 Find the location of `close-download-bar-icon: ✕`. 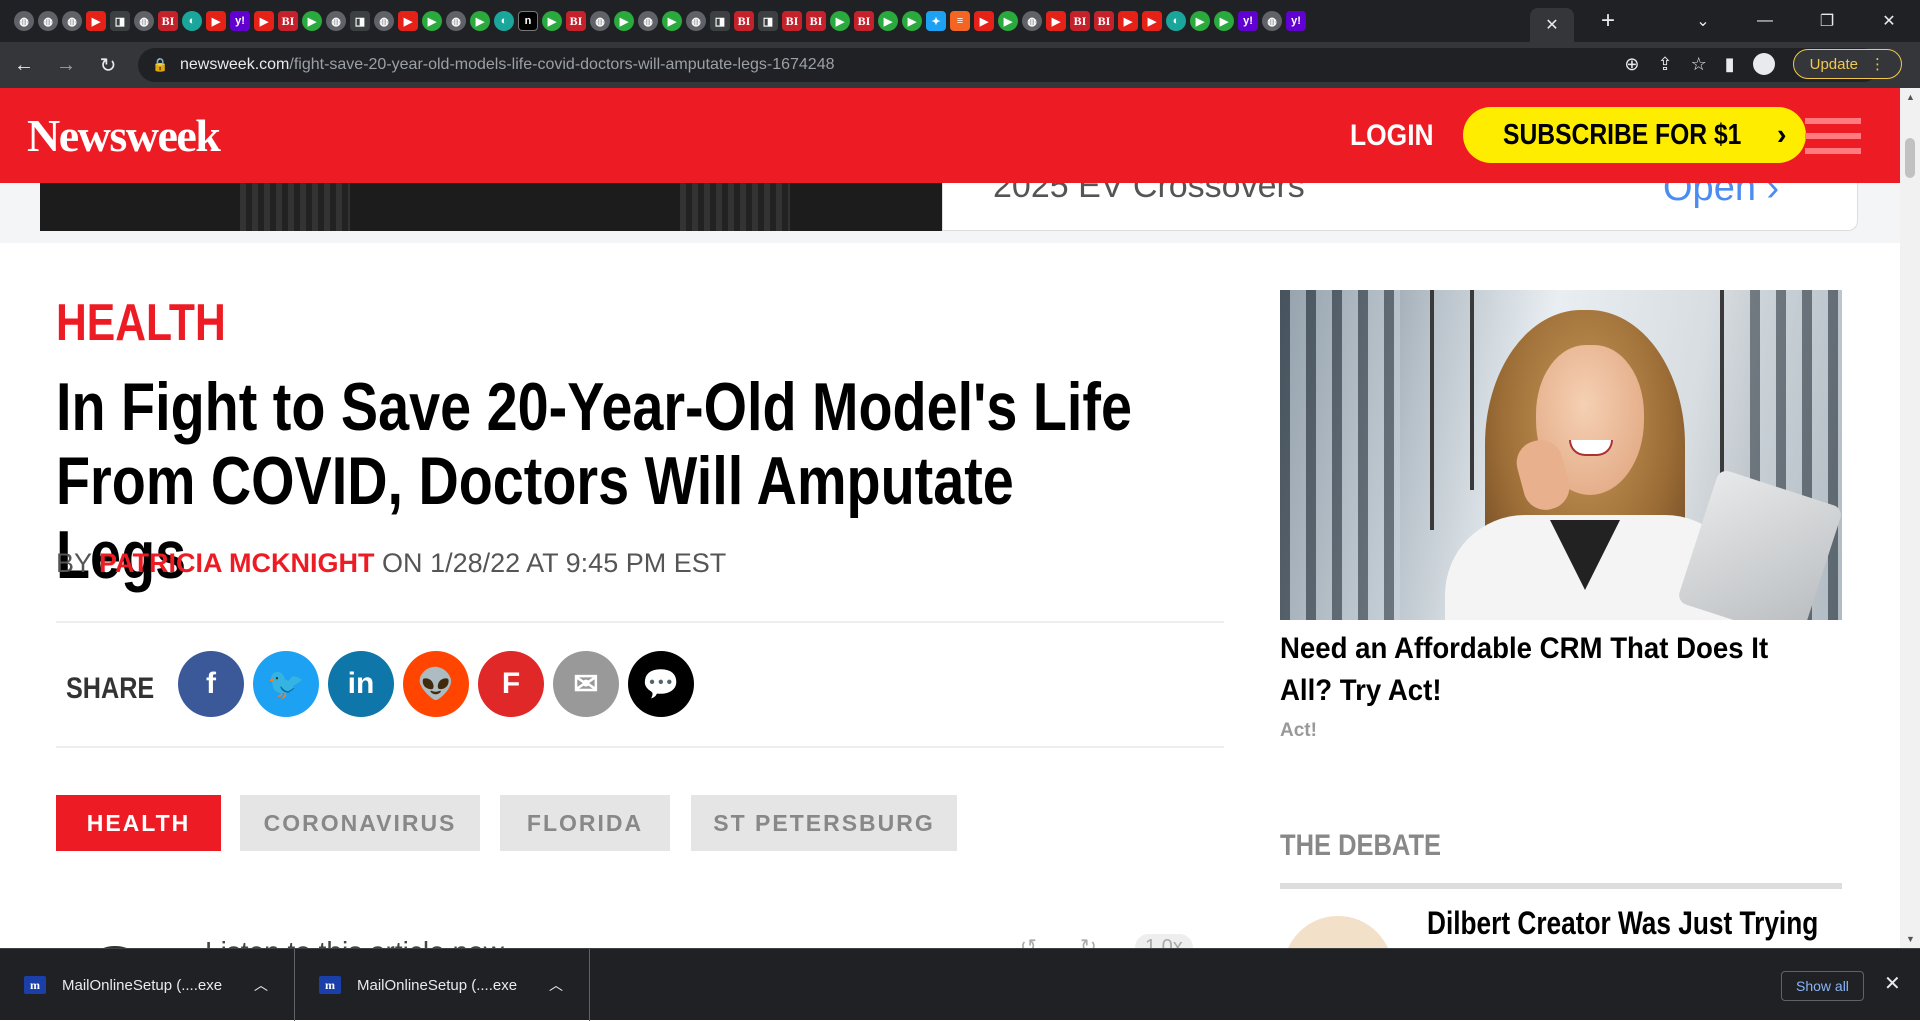

close-download-bar-icon: ✕ is located at coordinates (1892, 983).